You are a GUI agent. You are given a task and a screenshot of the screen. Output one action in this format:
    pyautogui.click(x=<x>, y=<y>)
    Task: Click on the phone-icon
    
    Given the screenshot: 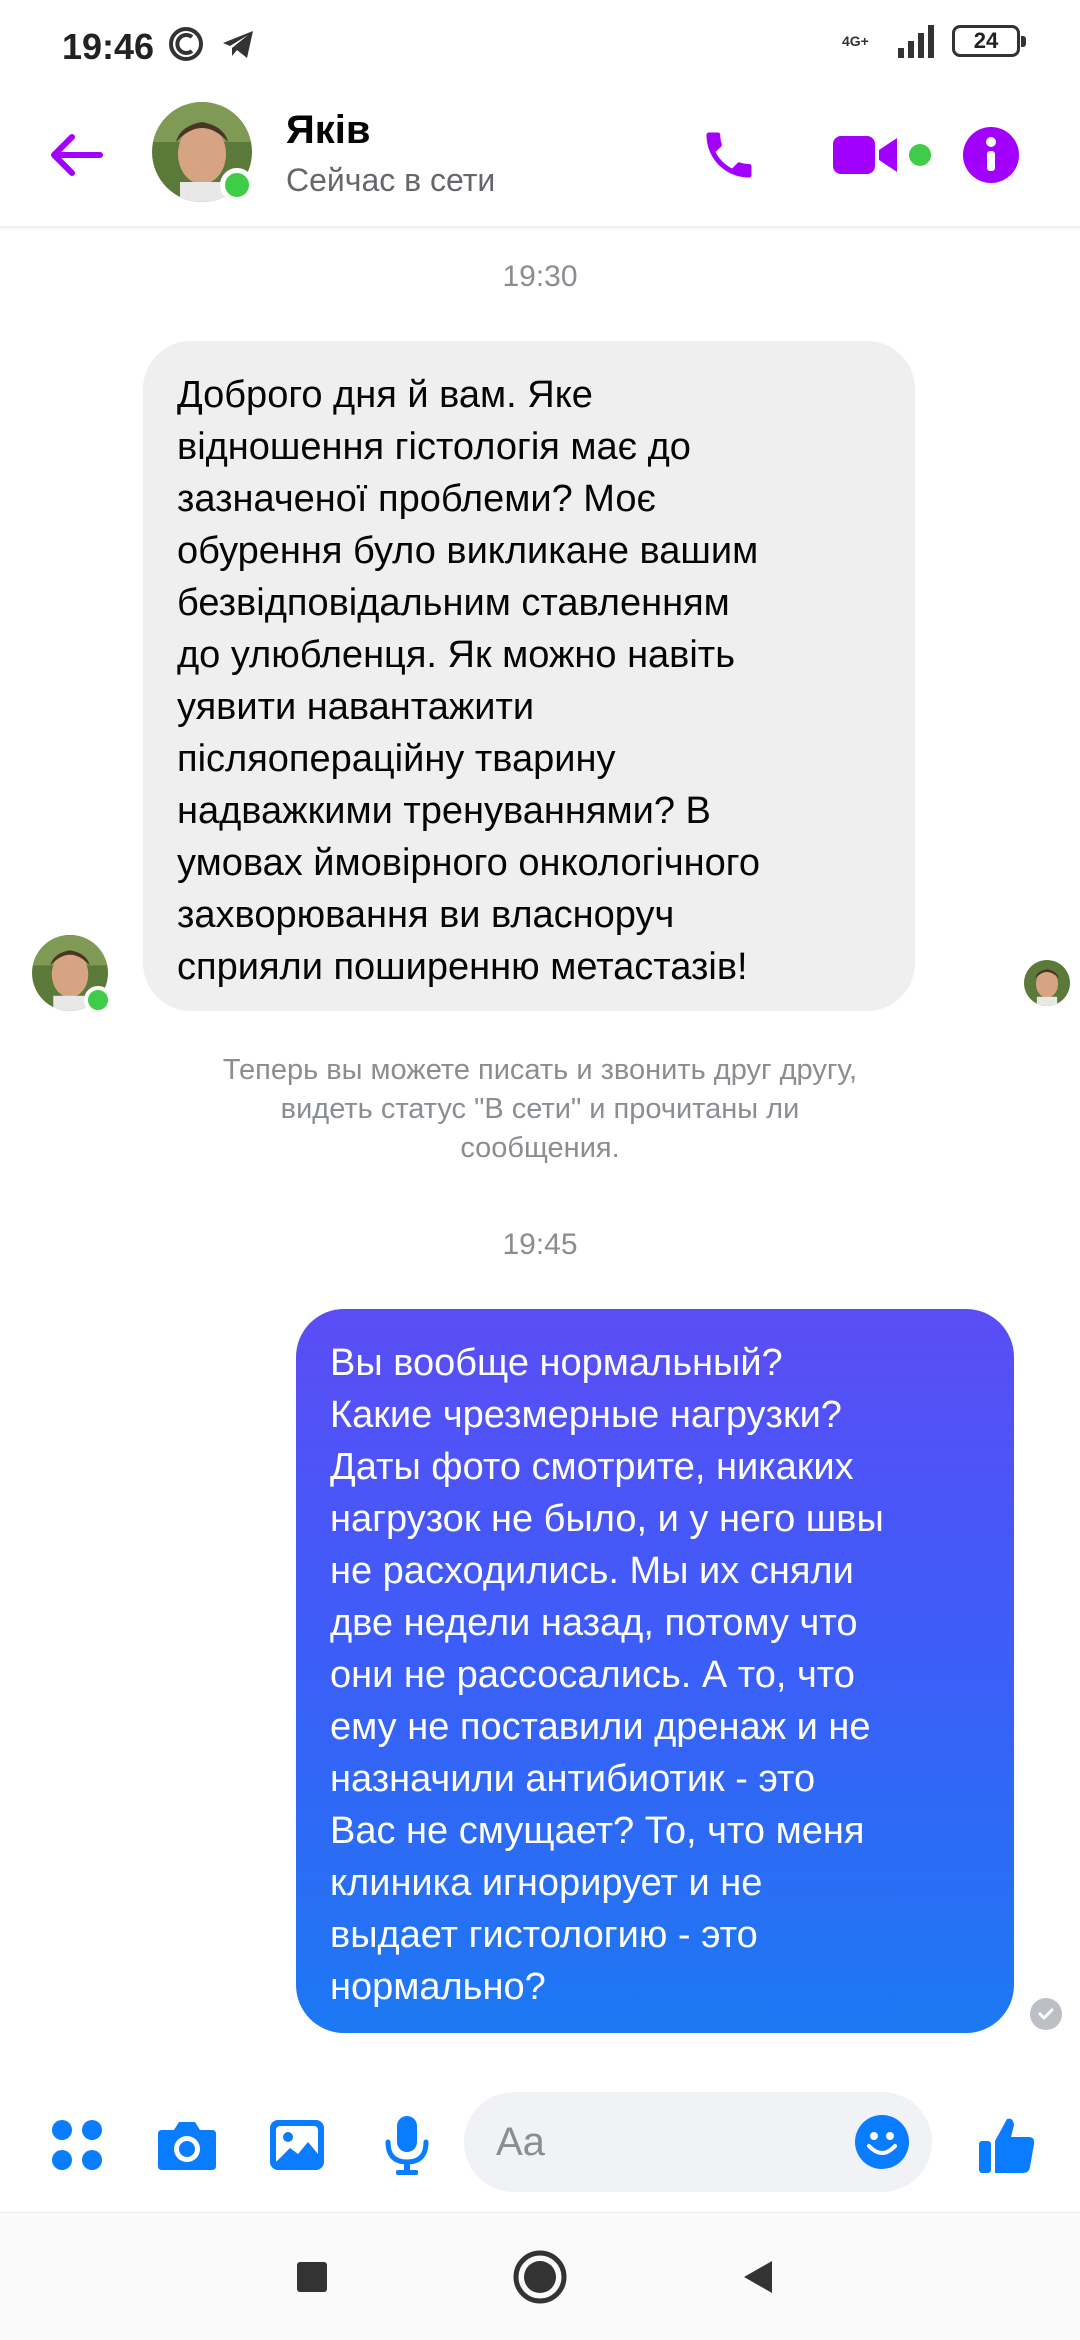 What is the action you would take?
    pyautogui.click(x=729, y=155)
    